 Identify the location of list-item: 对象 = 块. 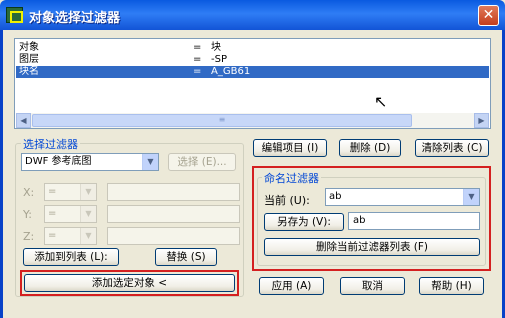
(252, 48).